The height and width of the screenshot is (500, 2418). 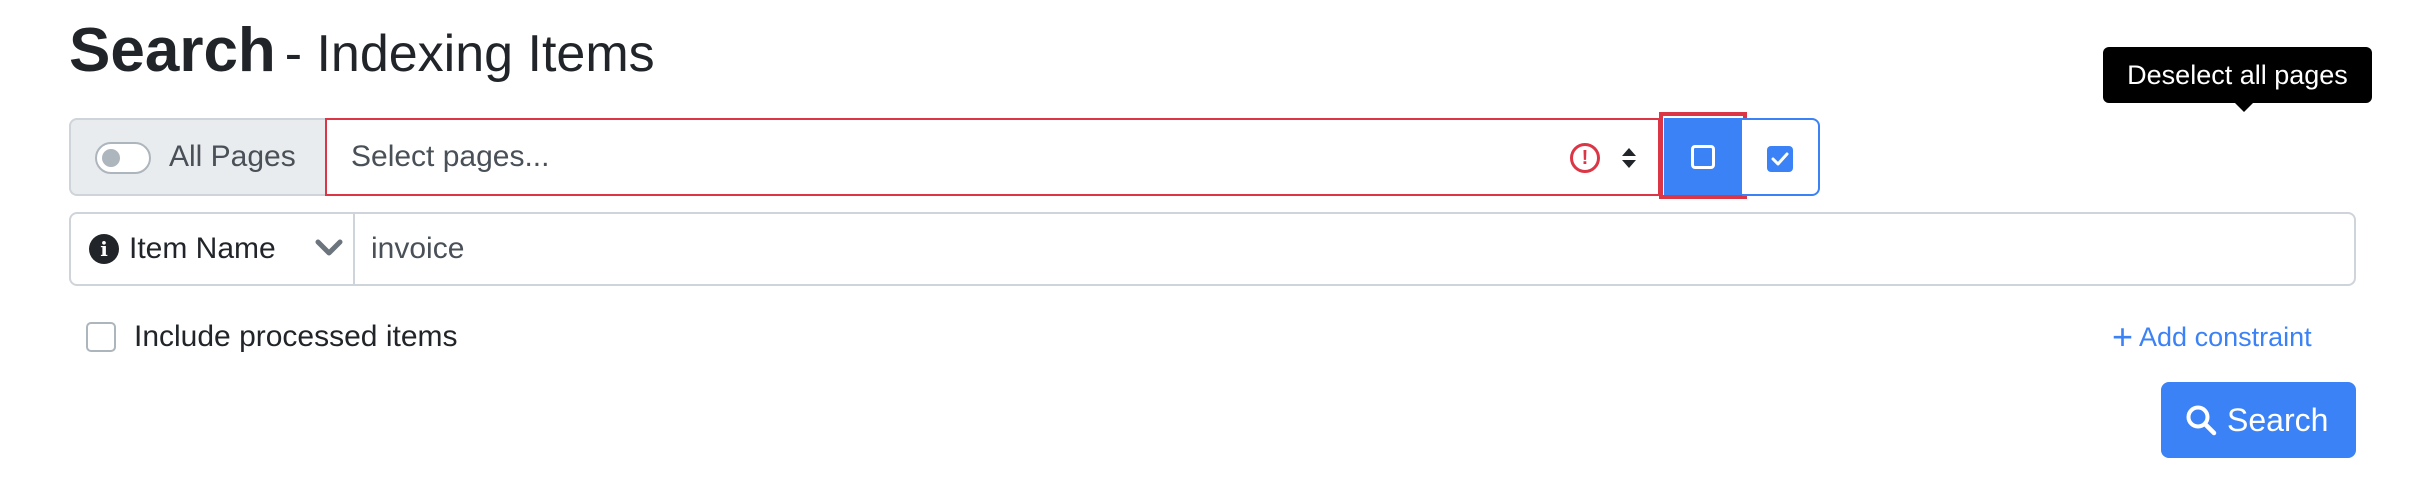 What do you see at coordinates (232, 156) in the screenshot?
I see `all-pages-label: All Pages` at bounding box center [232, 156].